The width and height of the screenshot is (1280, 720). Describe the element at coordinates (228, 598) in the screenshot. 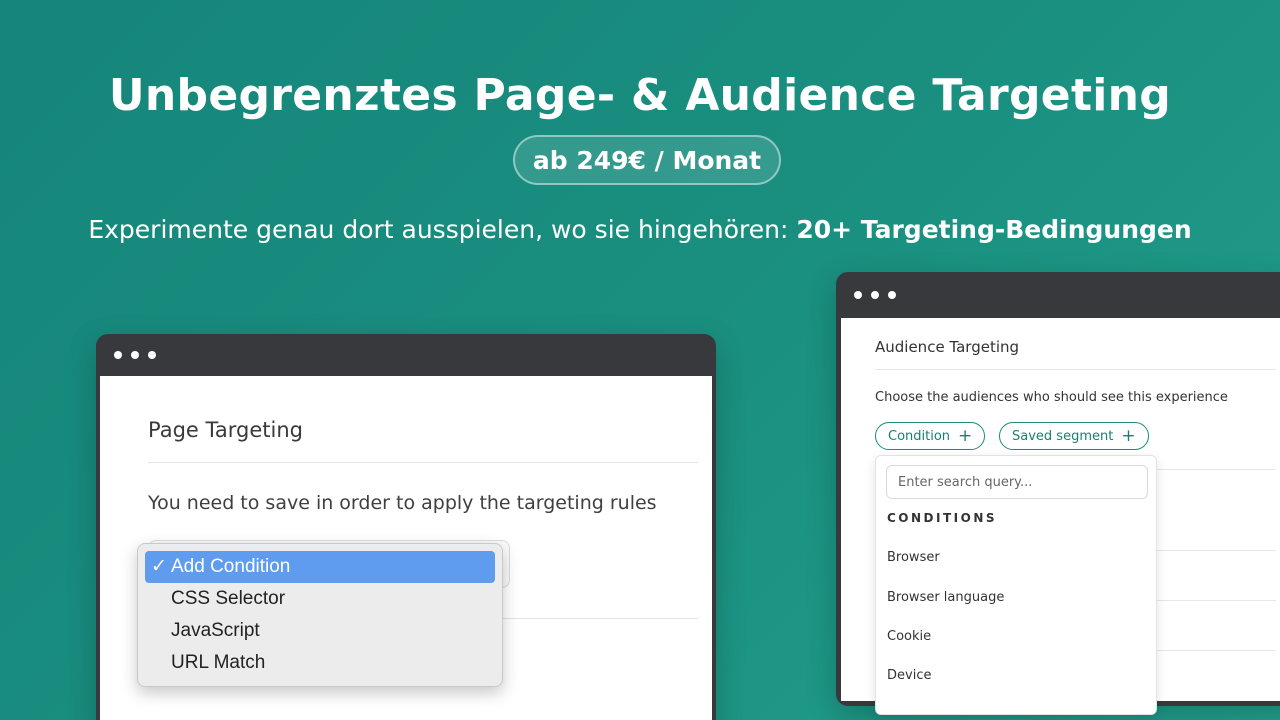

I see `menu-item-label: CSS Selector` at that location.